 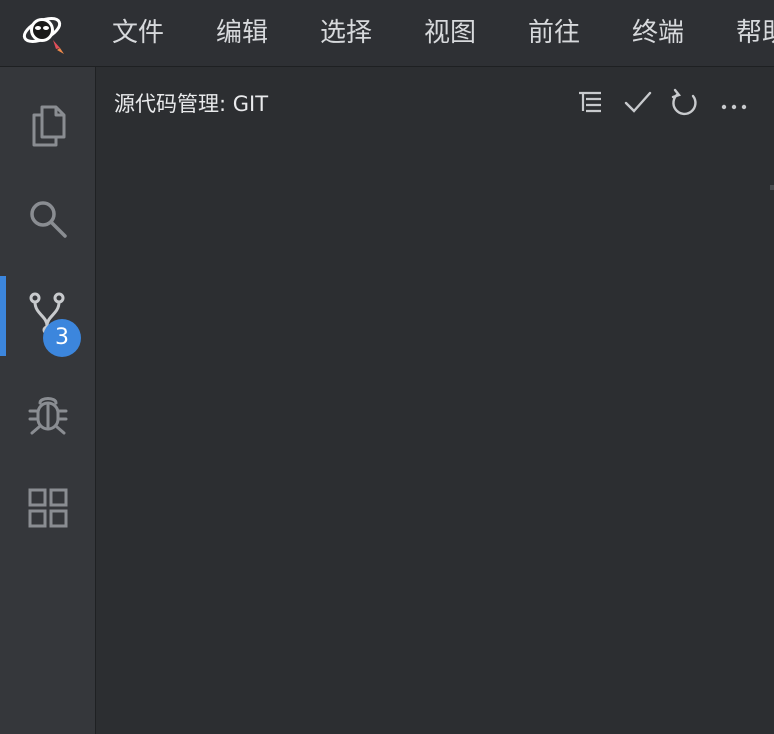 I want to click on view-as-tree-button, so click(x=590, y=104).